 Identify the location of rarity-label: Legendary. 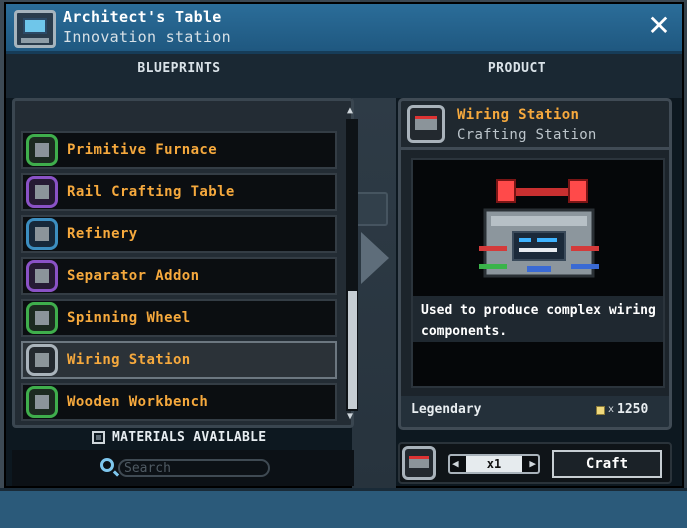
(446, 409).